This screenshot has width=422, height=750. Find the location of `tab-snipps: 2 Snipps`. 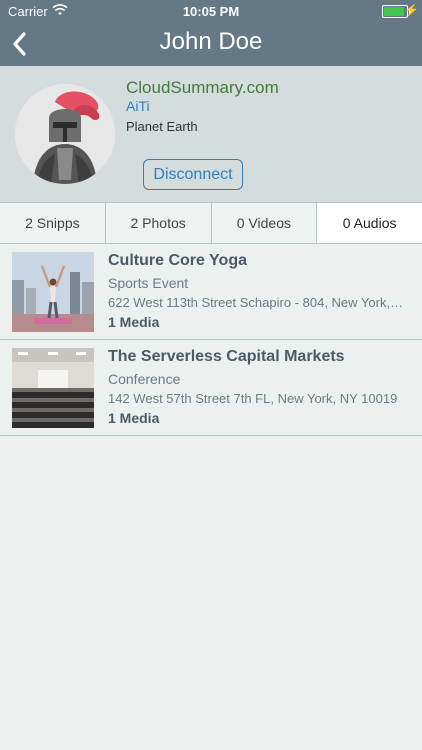

tab-snipps: 2 Snipps is located at coordinates (53, 223).